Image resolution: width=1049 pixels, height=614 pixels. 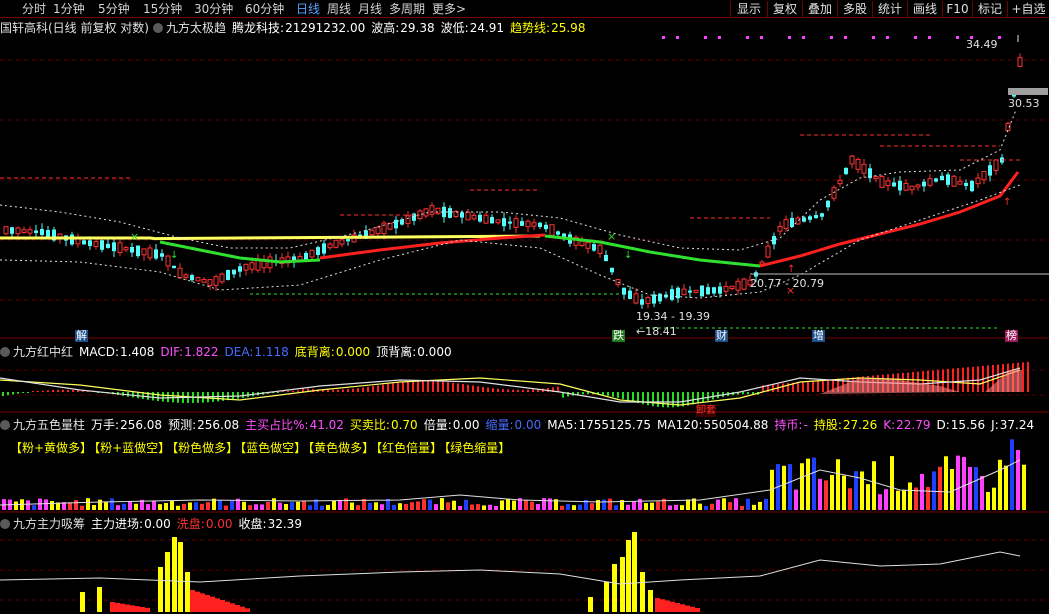 I want to click on range-label-low: 19.34 - 19.39, so click(x=673, y=316).